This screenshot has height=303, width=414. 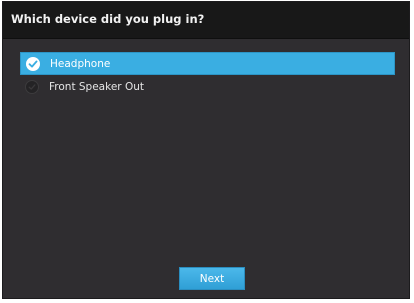 I want to click on check-icon, so click(x=33, y=63).